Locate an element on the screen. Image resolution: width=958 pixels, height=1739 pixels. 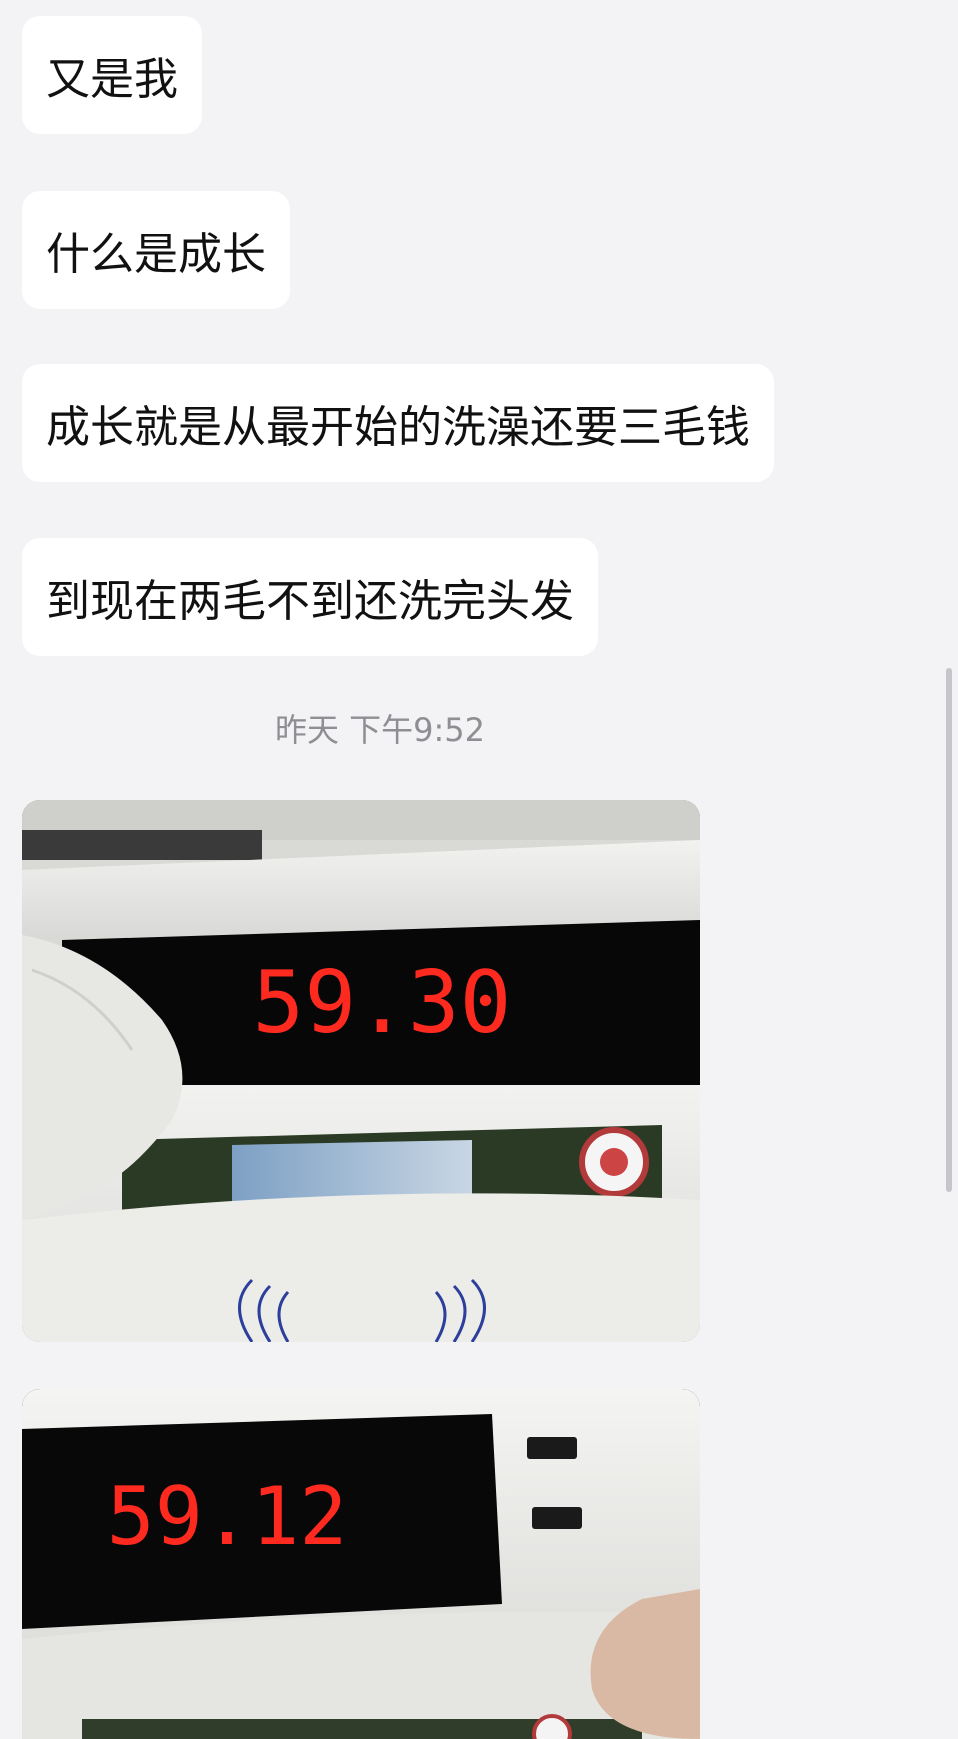
message-text: 到现在两毛不到还洗完头发 is located at coordinates (310, 601).